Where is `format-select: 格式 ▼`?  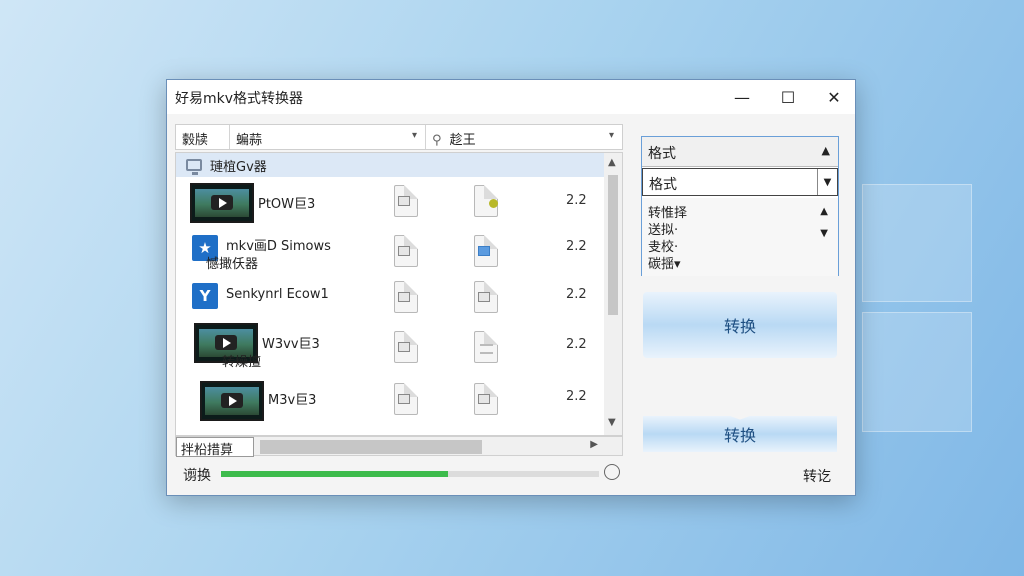
format-select: 格式 ▼ is located at coordinates (740, 182).